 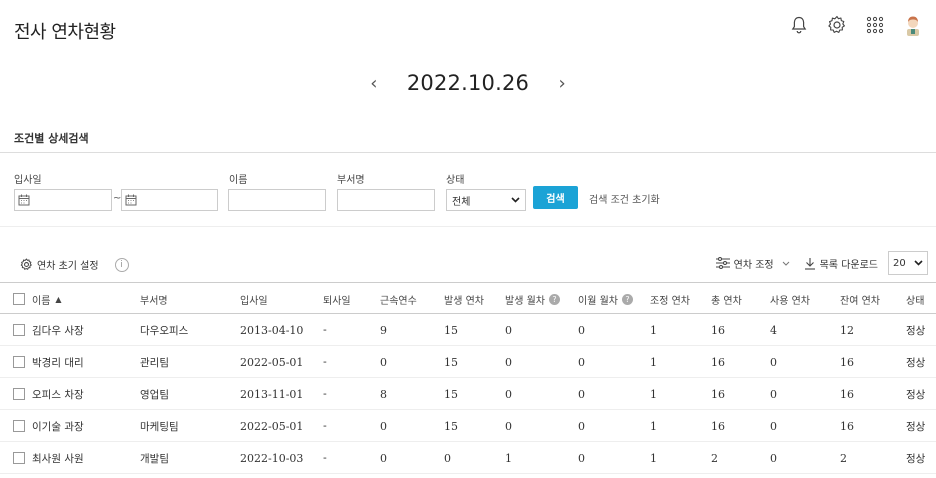 What do you see at coordinates (154, 394) in the screenshot?
I see `row-dept: 영업팀` at bounding box center [154, 394].